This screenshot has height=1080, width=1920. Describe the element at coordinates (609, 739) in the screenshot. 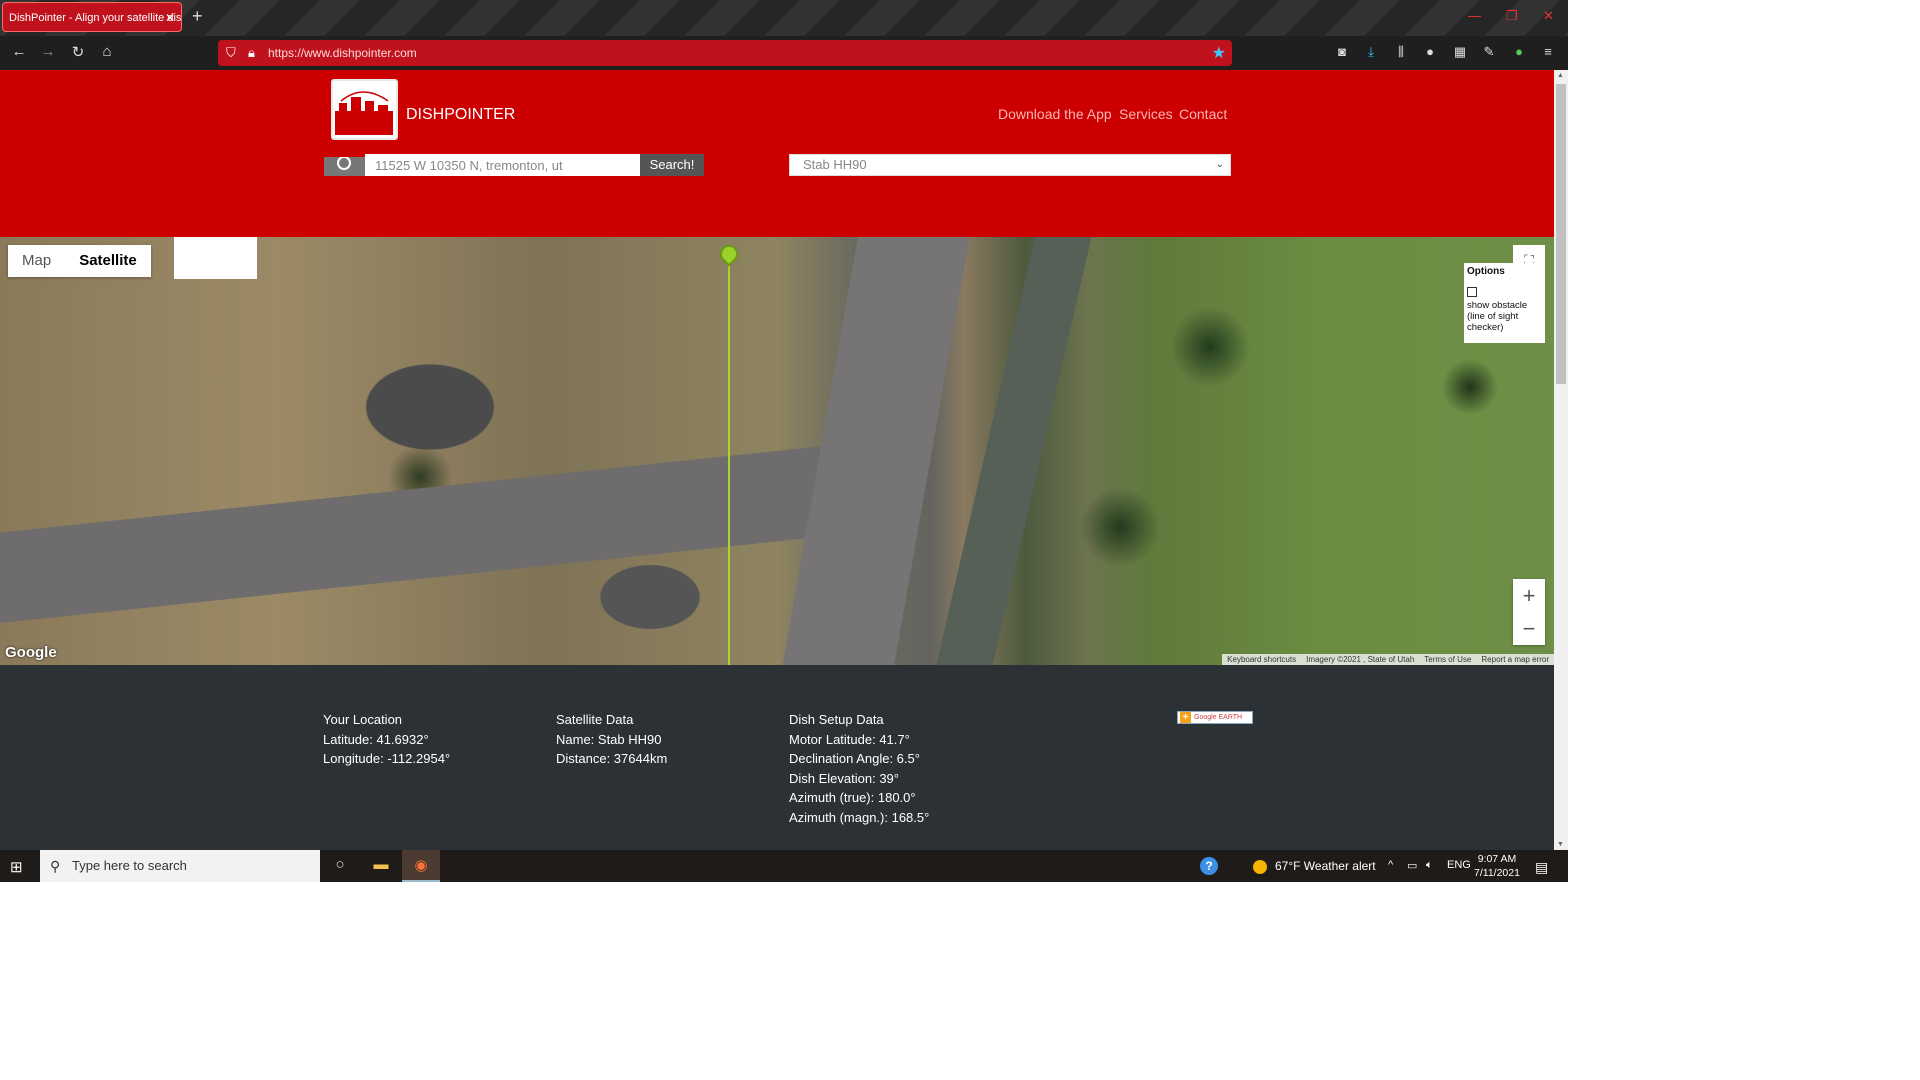

I see `satellite-name: Name: Stab HH90` at that location.